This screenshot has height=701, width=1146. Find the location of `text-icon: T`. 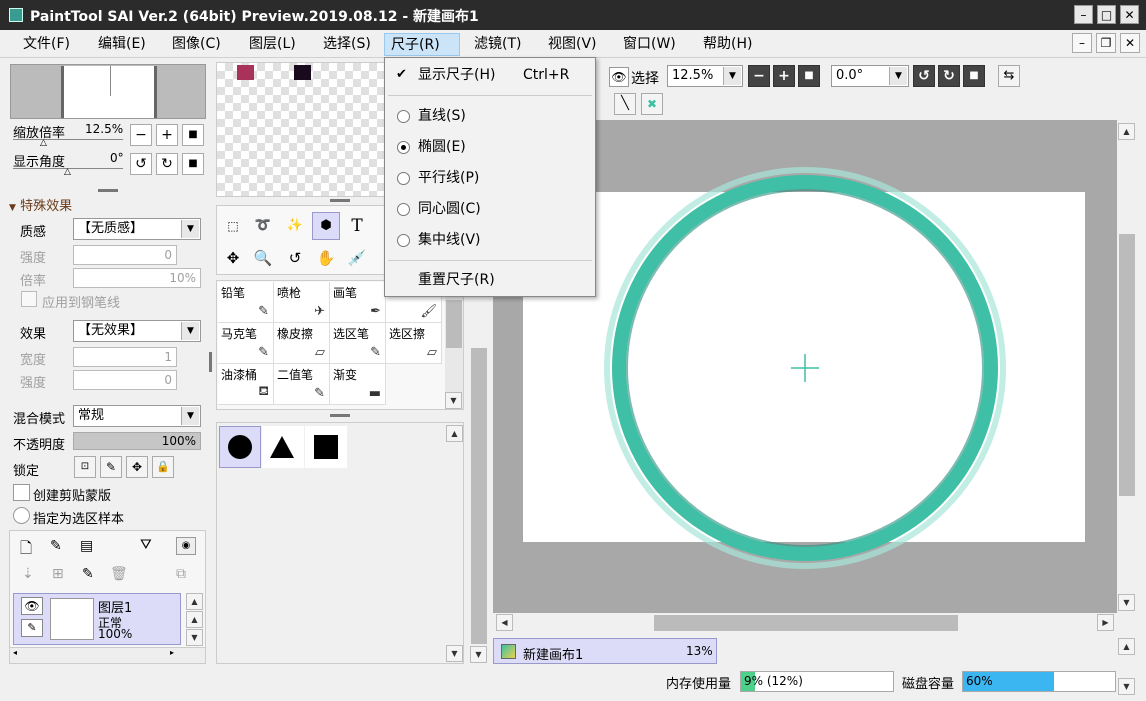

text-icon: T is located at coordinates (357, 226).